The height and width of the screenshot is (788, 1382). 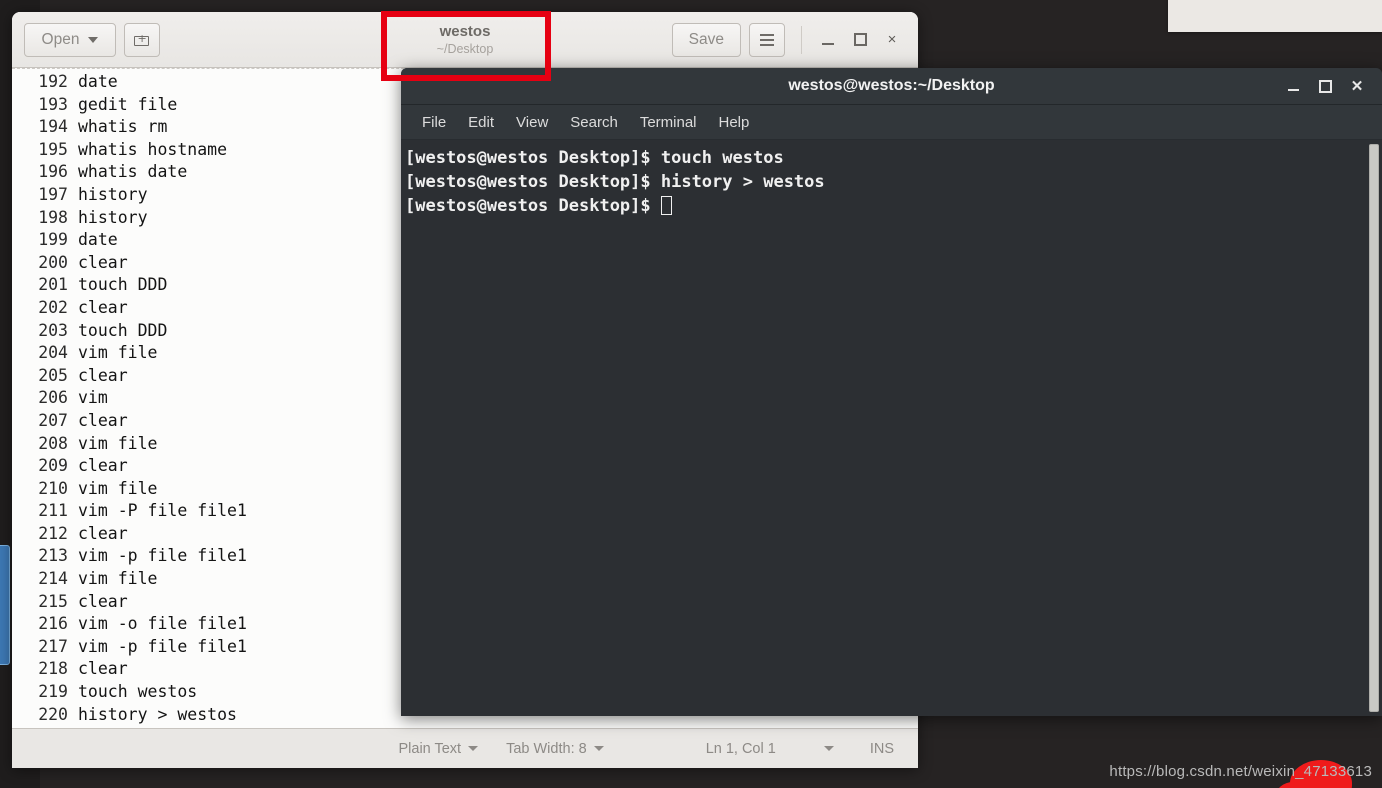 I want to click on status-insert-mode: INS, so click(x=874, y=749).